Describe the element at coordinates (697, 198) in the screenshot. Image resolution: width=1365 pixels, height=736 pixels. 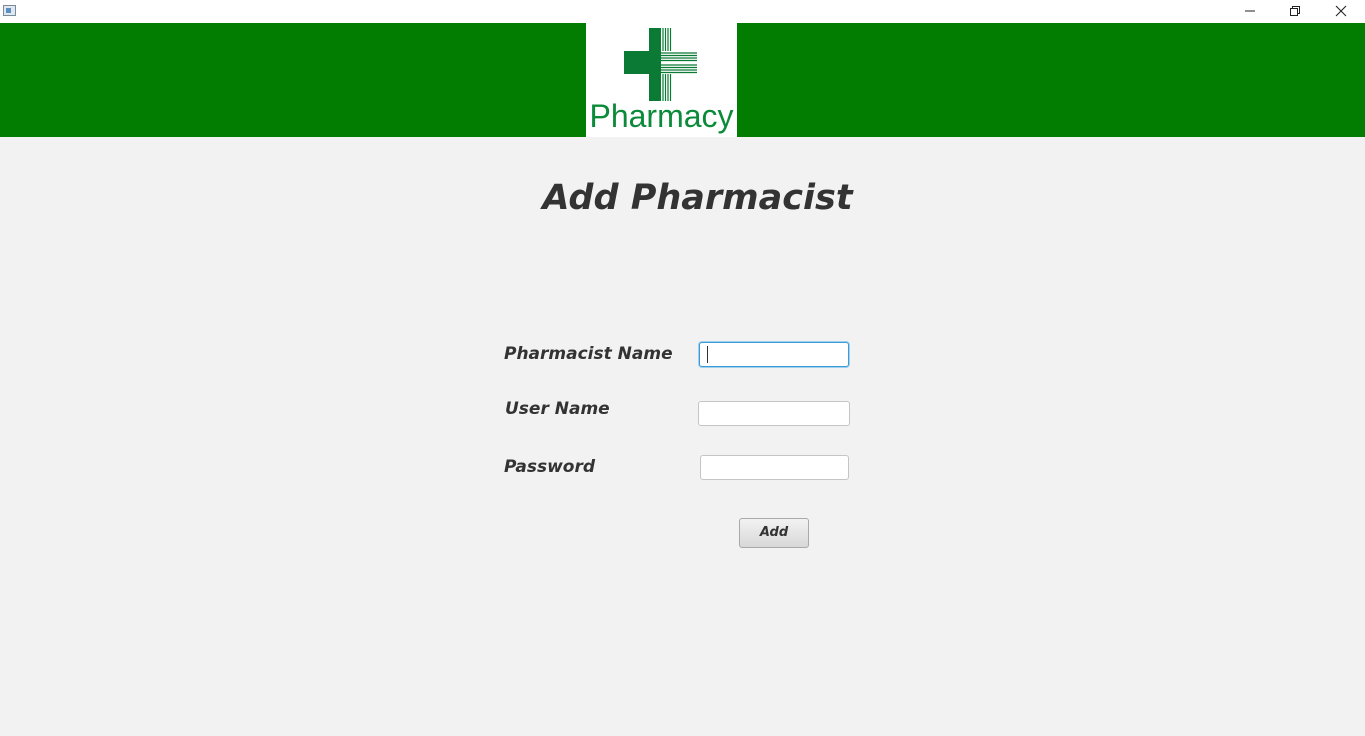
I see `page-title: Add Pharmacist` at that location.